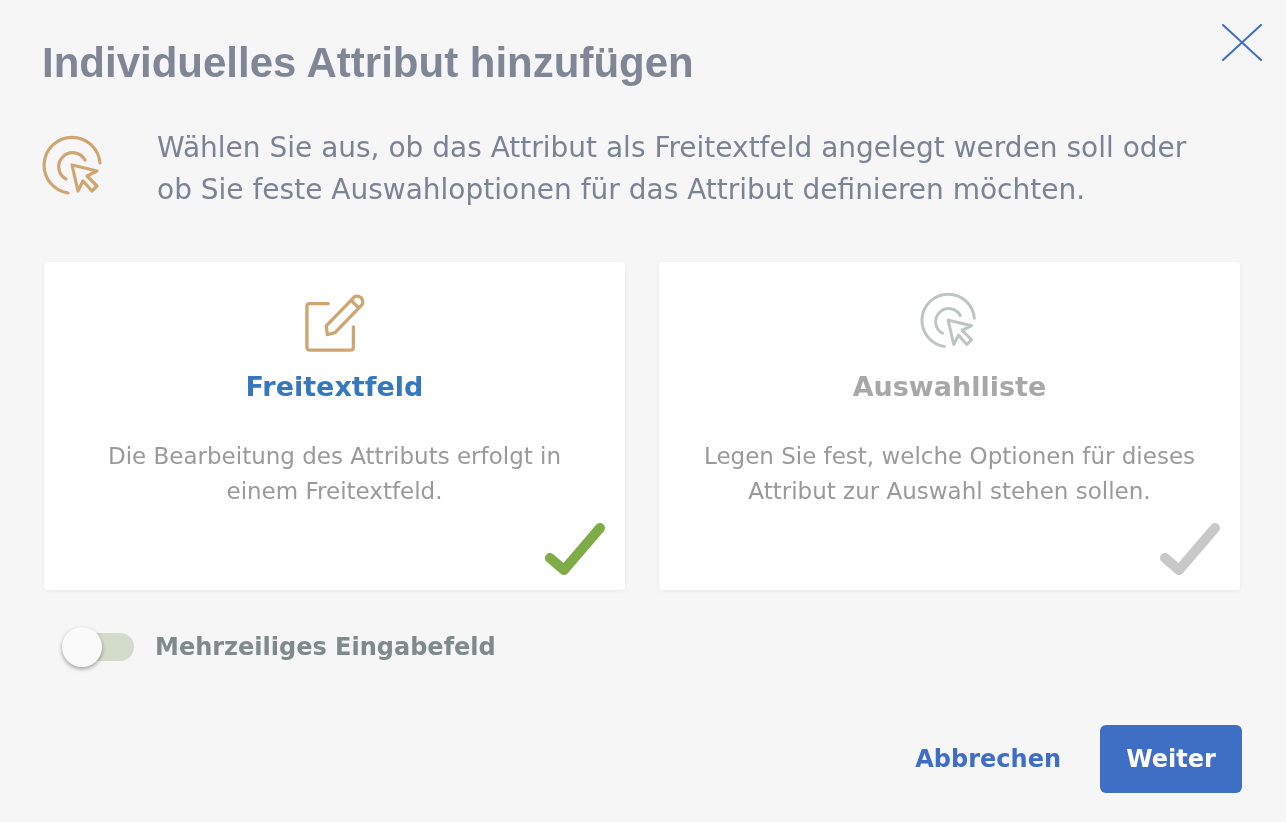  What do you see at coordinates (325, 647) in the screenshot?
I see `toggle-label: Mehrzeiliges Eingabefeld` at bounding box center [325, 647].